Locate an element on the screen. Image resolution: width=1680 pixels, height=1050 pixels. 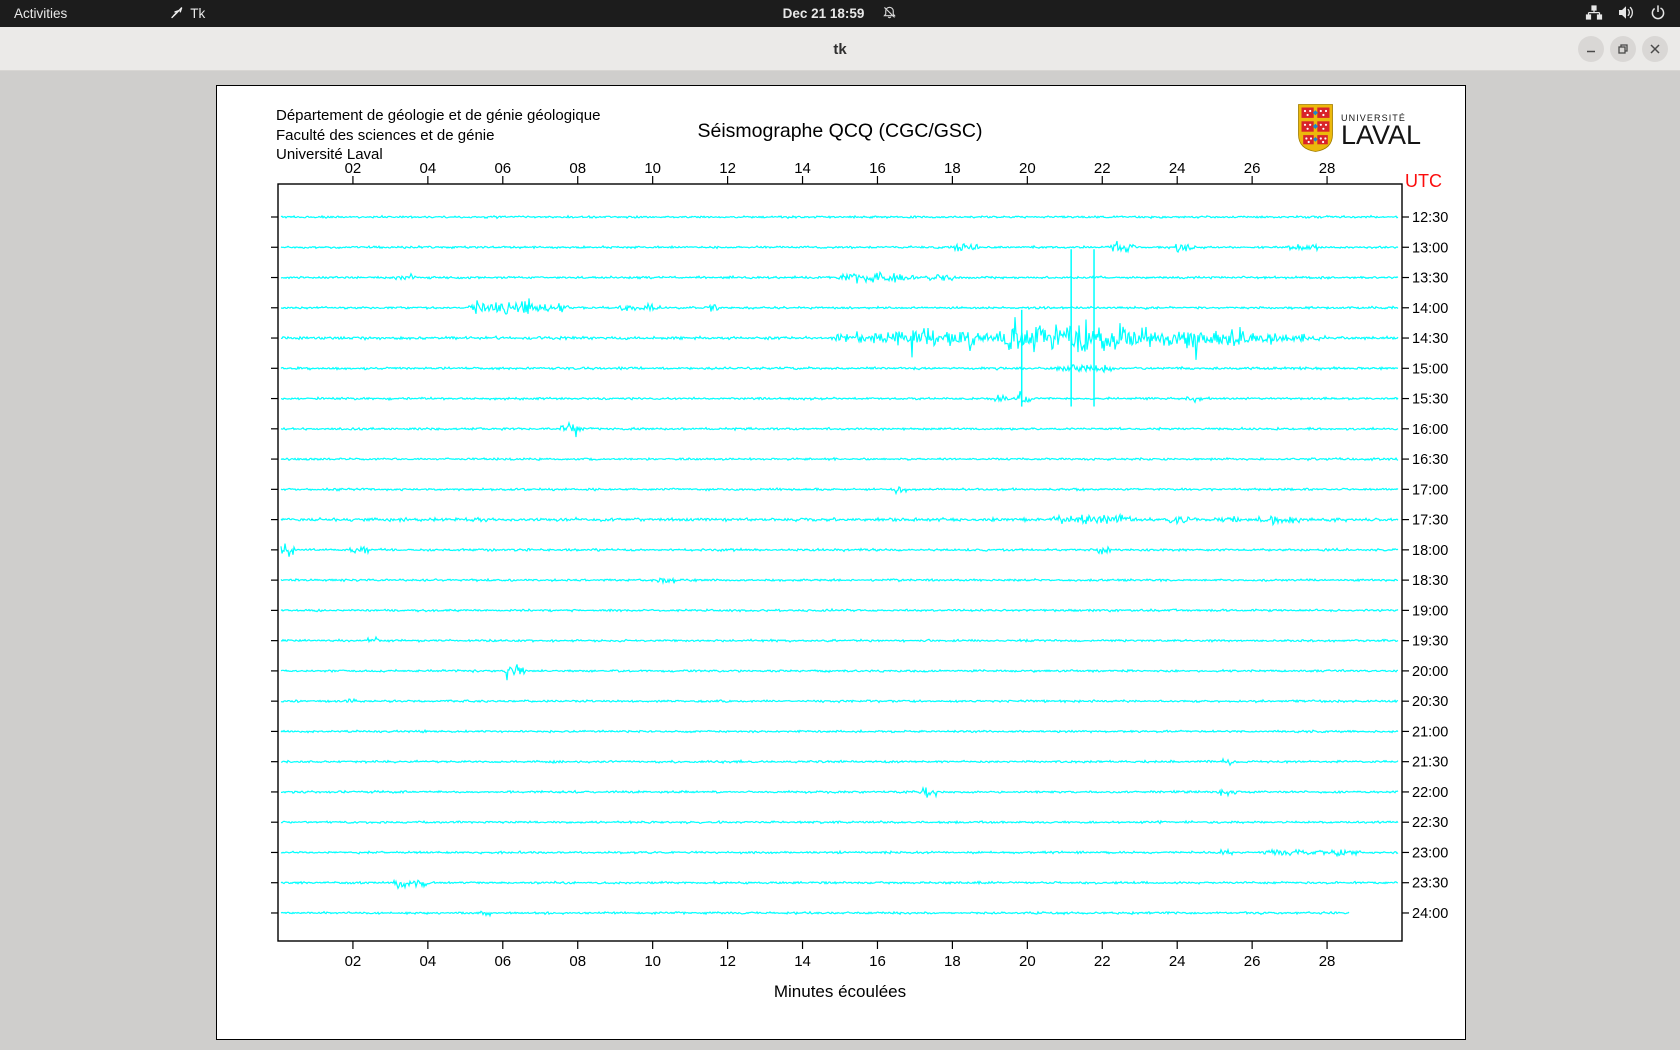
x-tick-label-top: 26 is located at coordinates (1252, 168).